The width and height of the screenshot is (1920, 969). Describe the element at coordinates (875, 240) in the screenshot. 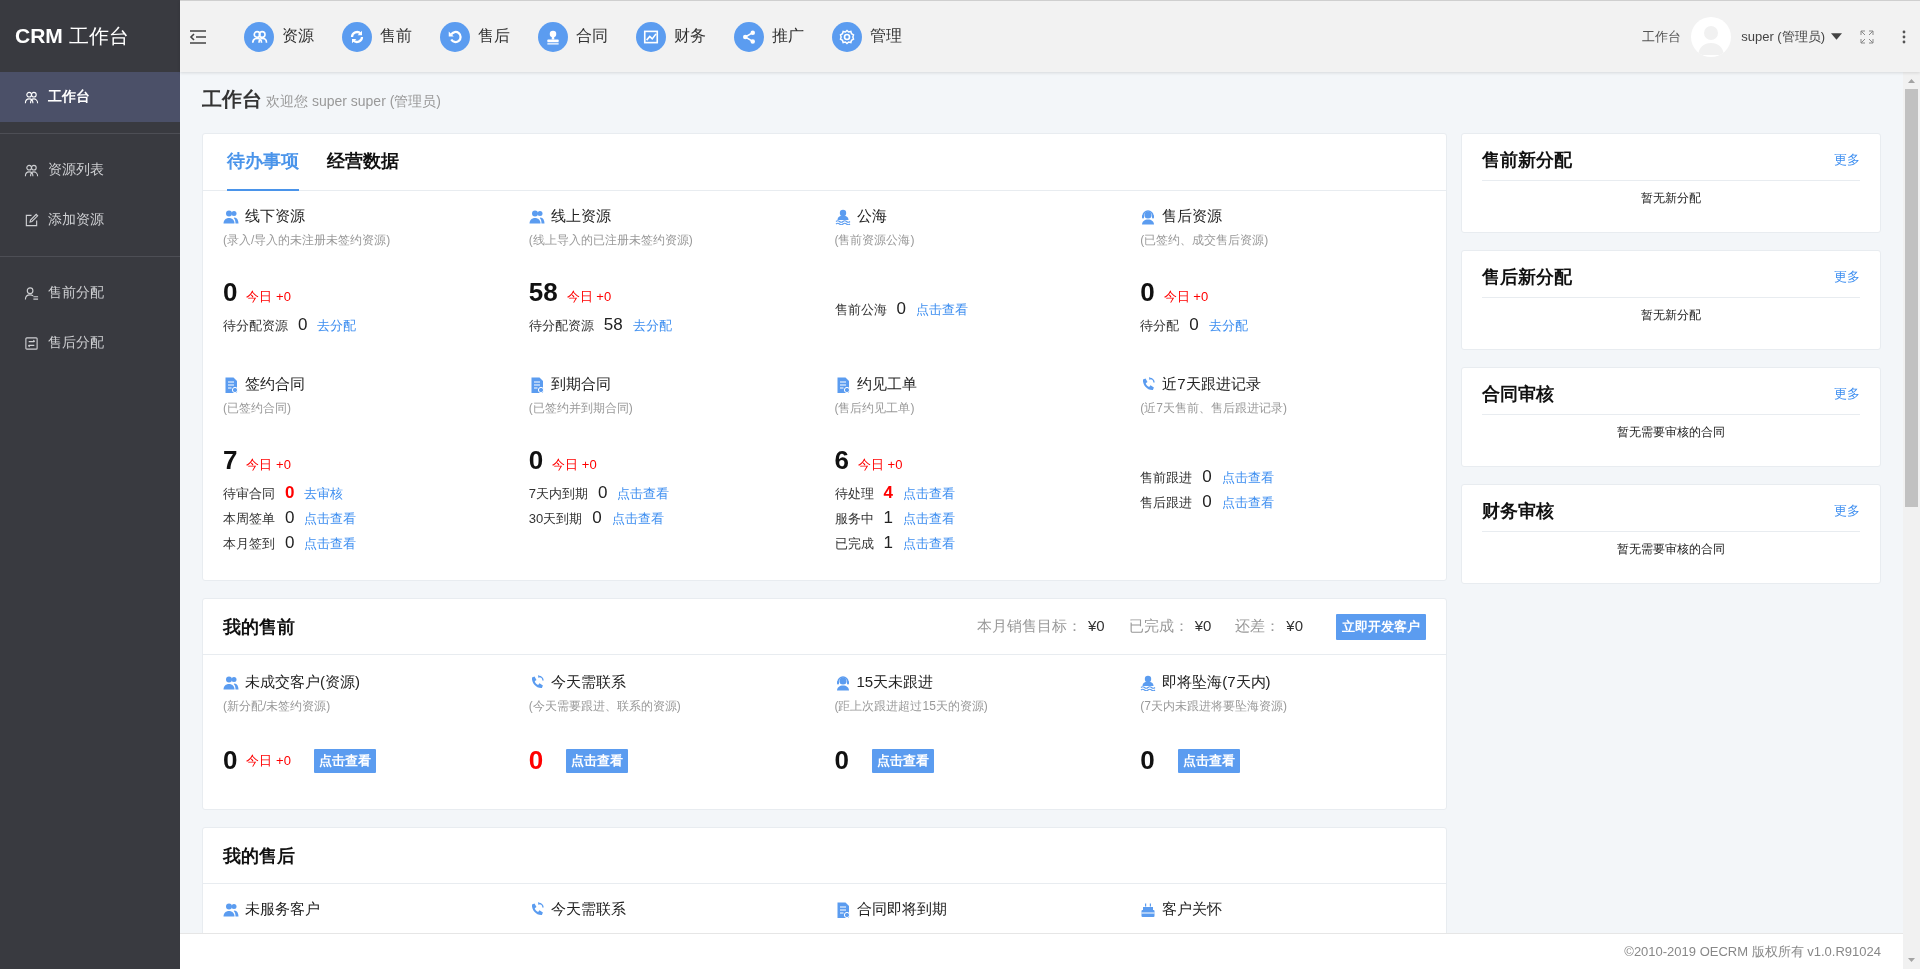

I see `item-description: (售前资源公海)` at that location.